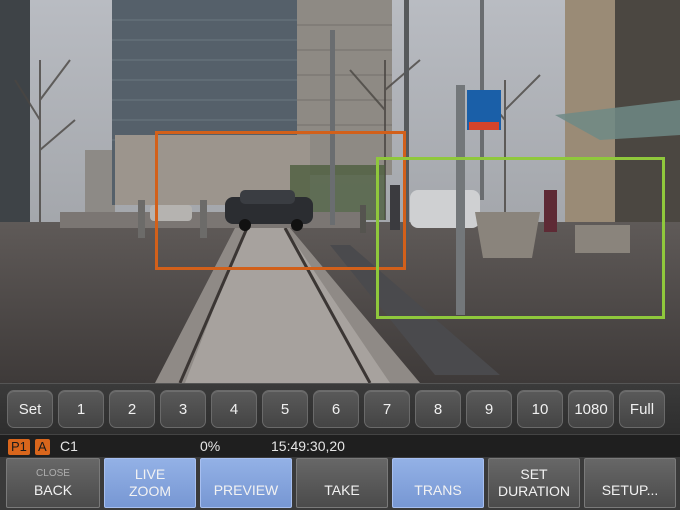  I want to click on trans-label: TRANS, so click(438, 489).